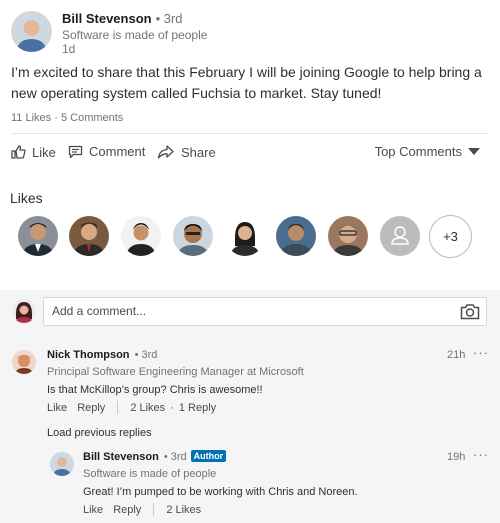 Image resolution: width=500 pixels, height=523 pixels. What do you see at coordinates (250, 133) in the screenshot?
I see `divider` at bounding box center [250, 133].